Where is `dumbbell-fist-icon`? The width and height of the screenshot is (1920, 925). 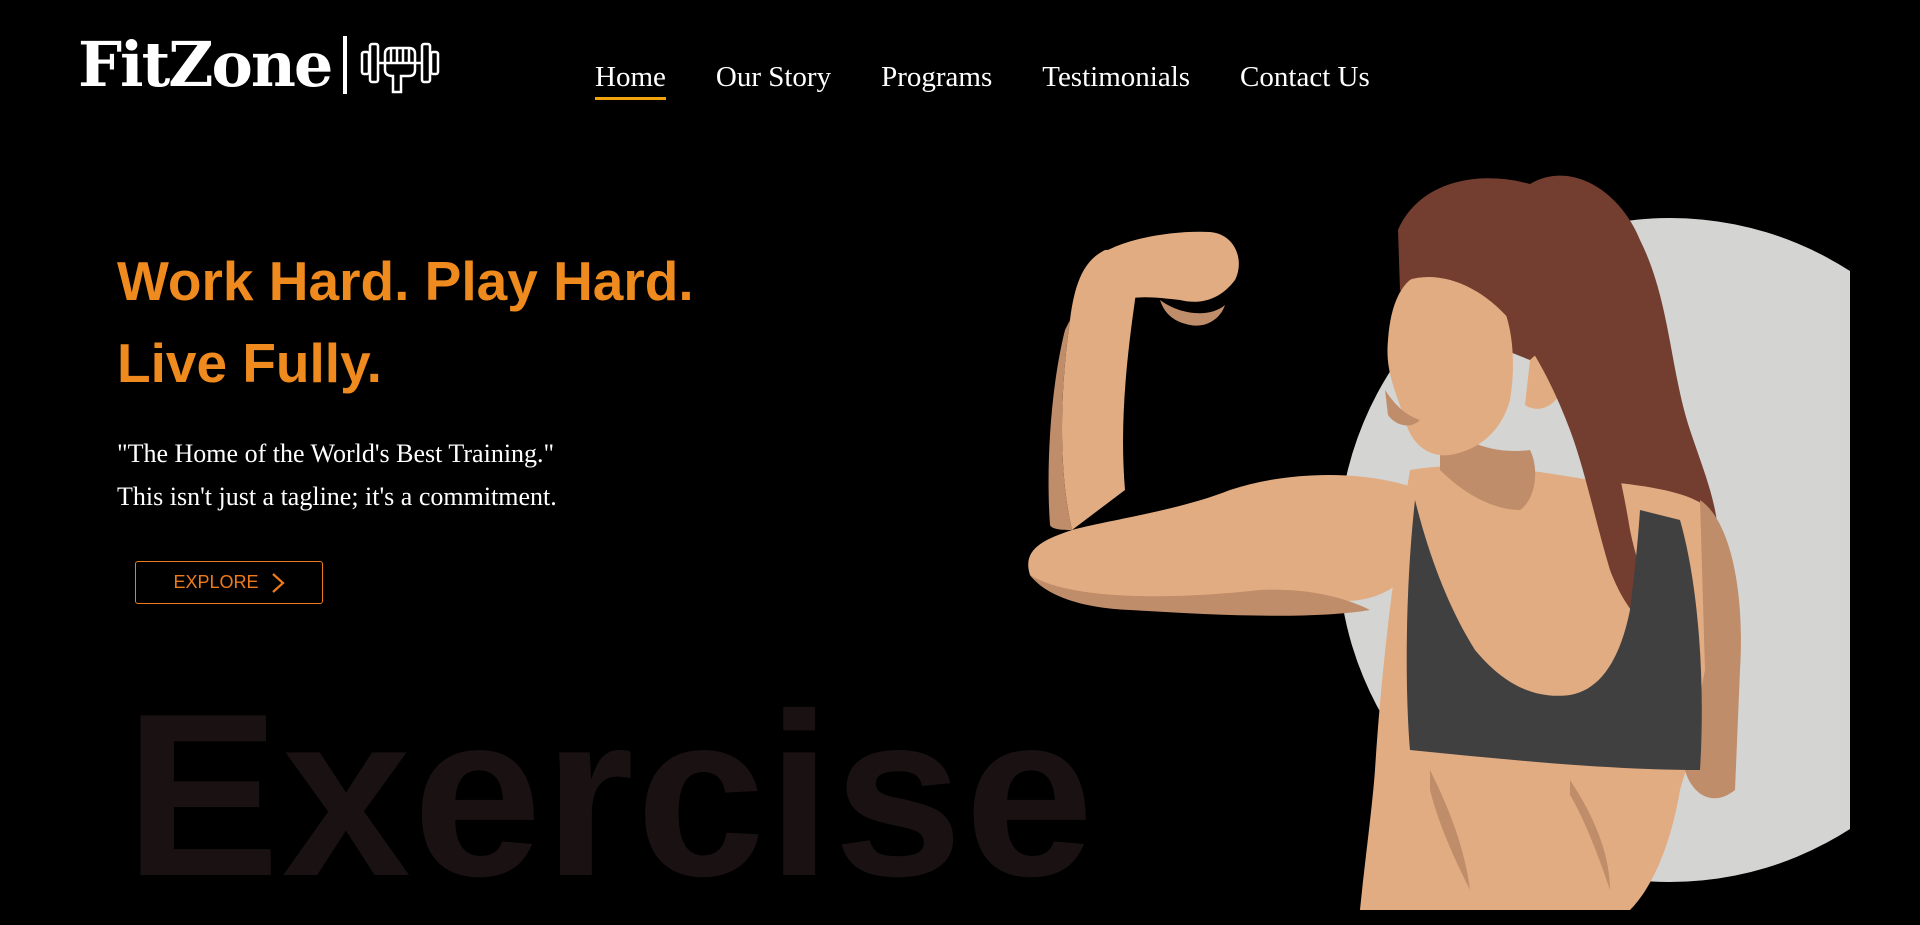 dumbbell-fist-icon is located at coordinates (400, 68).